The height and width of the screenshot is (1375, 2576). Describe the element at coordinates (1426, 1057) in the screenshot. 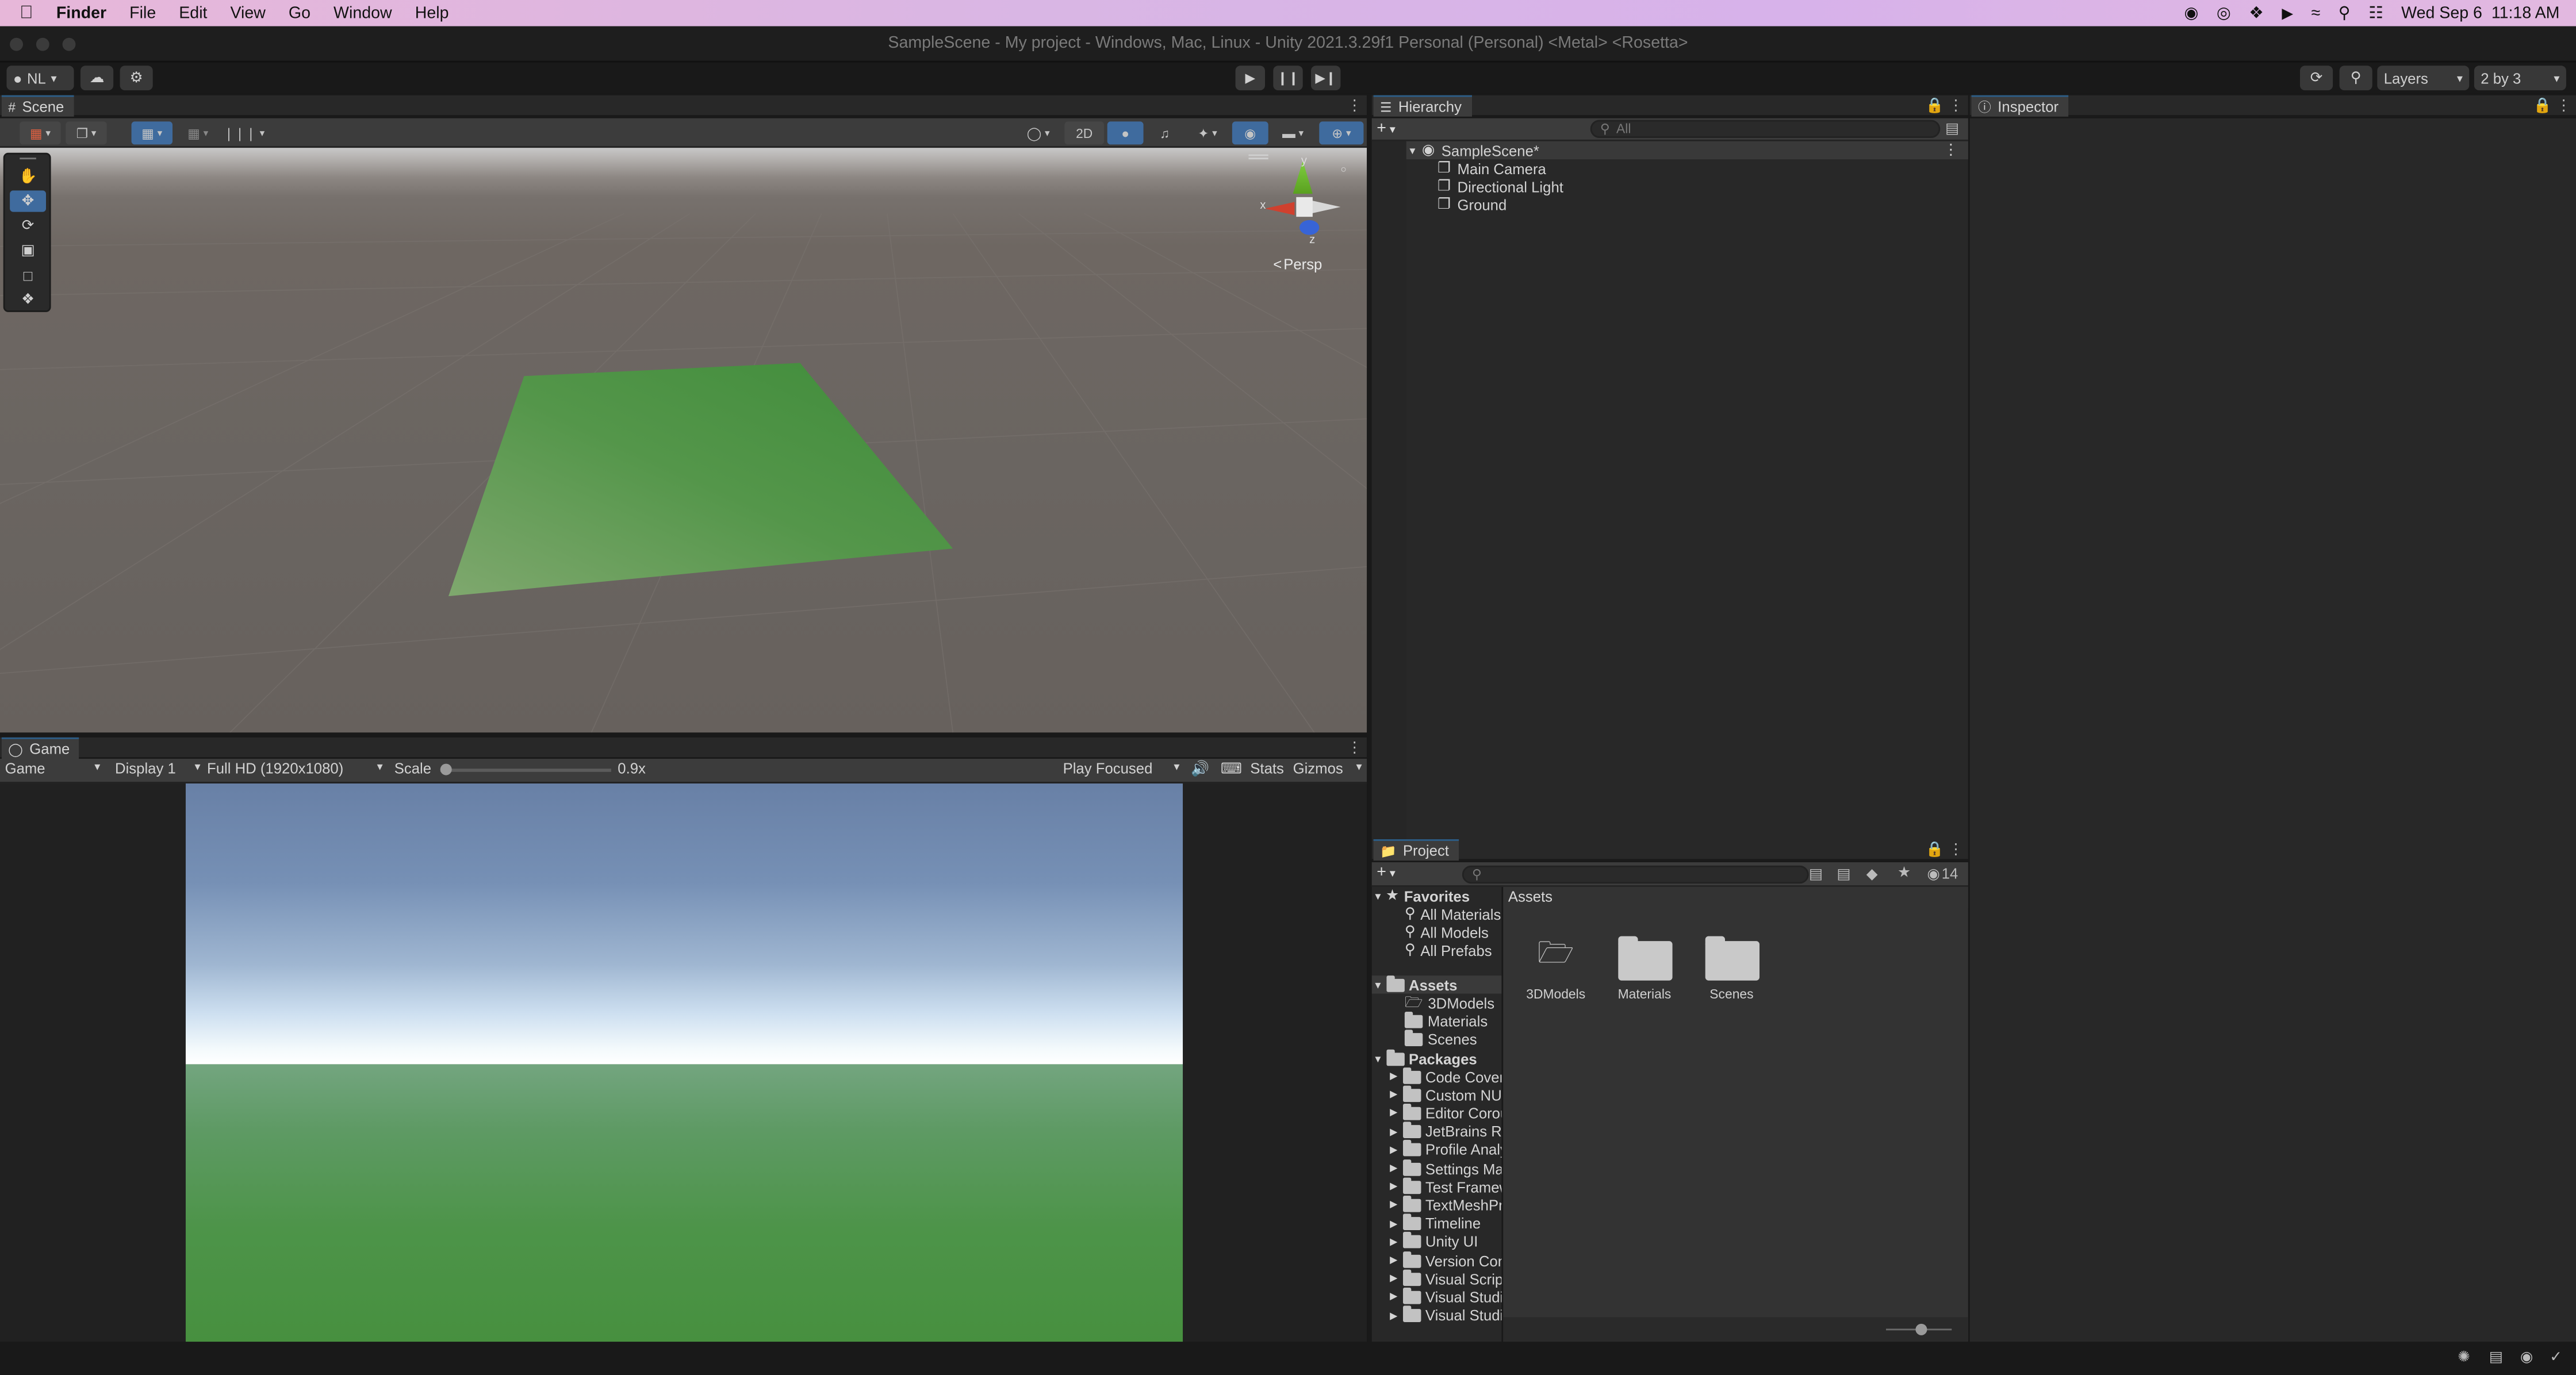

I see `packages-header: ▾ Packages` at that location.